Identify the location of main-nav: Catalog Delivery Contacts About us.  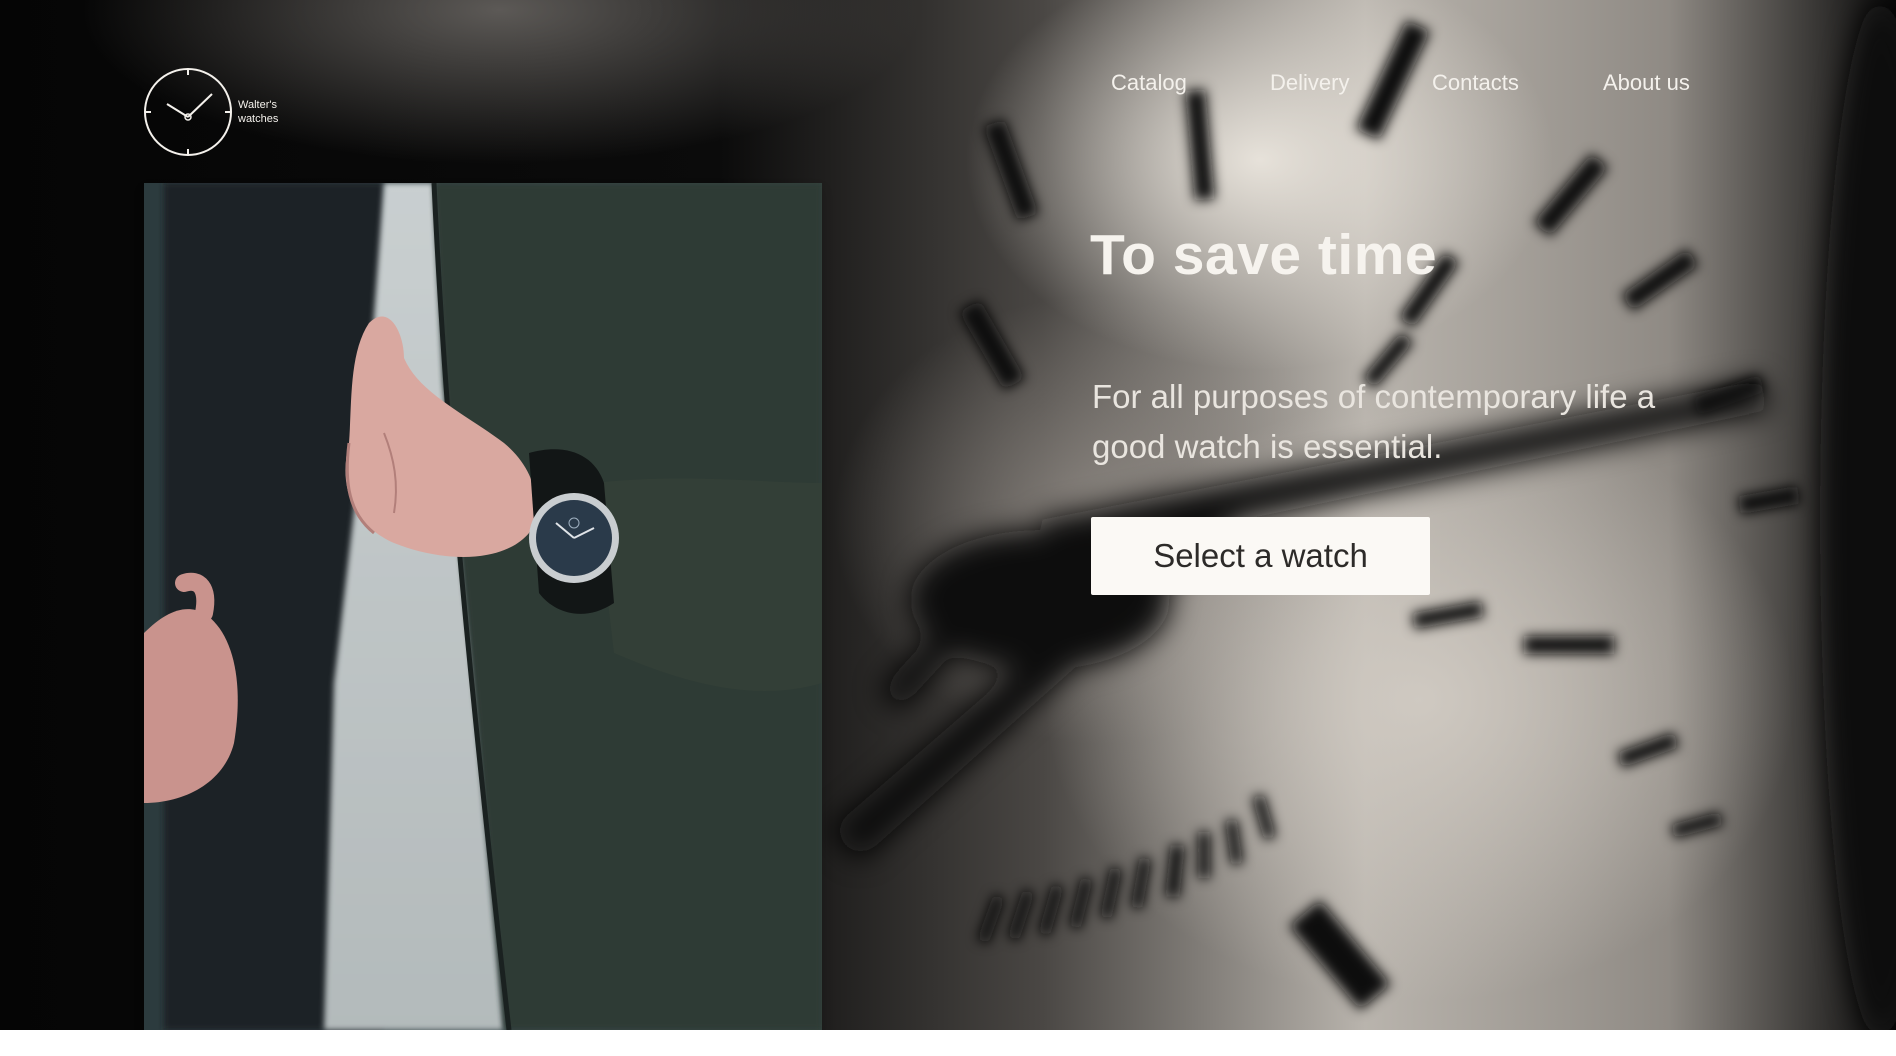
(948, 85).